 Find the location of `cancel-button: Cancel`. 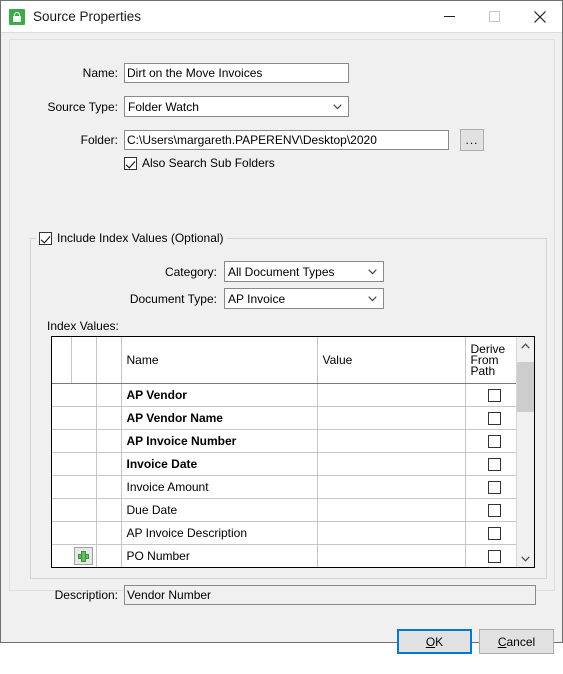

cancel-button: Cancel is located at coordinates (516, 641).